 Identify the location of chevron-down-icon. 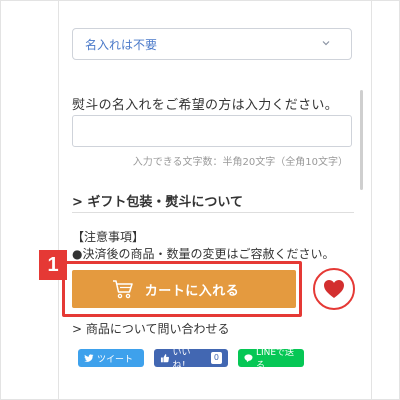
(326, 43).